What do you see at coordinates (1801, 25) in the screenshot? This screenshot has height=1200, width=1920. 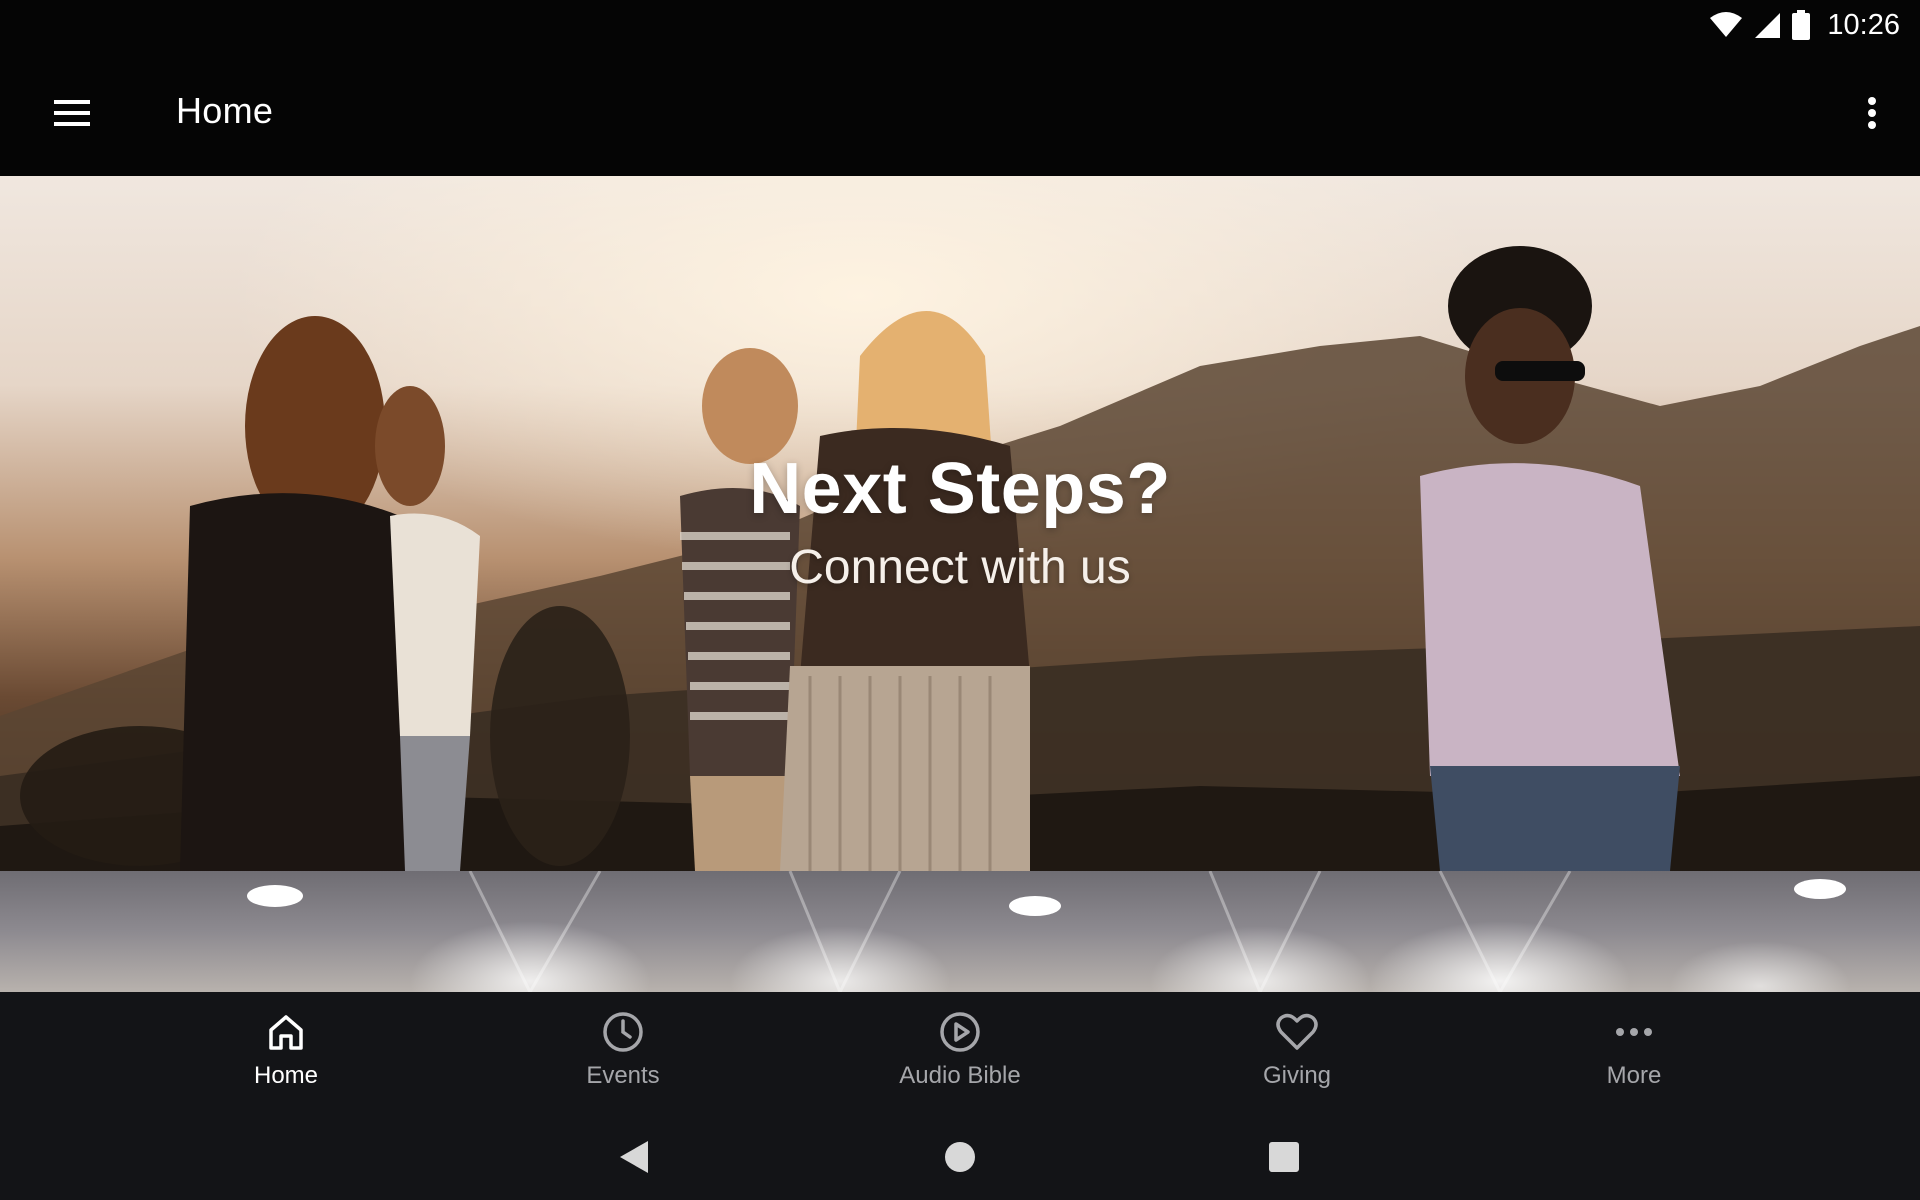 I see `battery-icon` at bounding box center [1801, 25].